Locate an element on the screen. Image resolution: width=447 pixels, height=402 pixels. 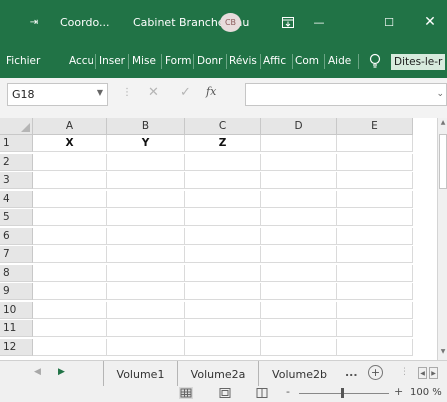
cell-d2 is located at coordinates (299, 162).